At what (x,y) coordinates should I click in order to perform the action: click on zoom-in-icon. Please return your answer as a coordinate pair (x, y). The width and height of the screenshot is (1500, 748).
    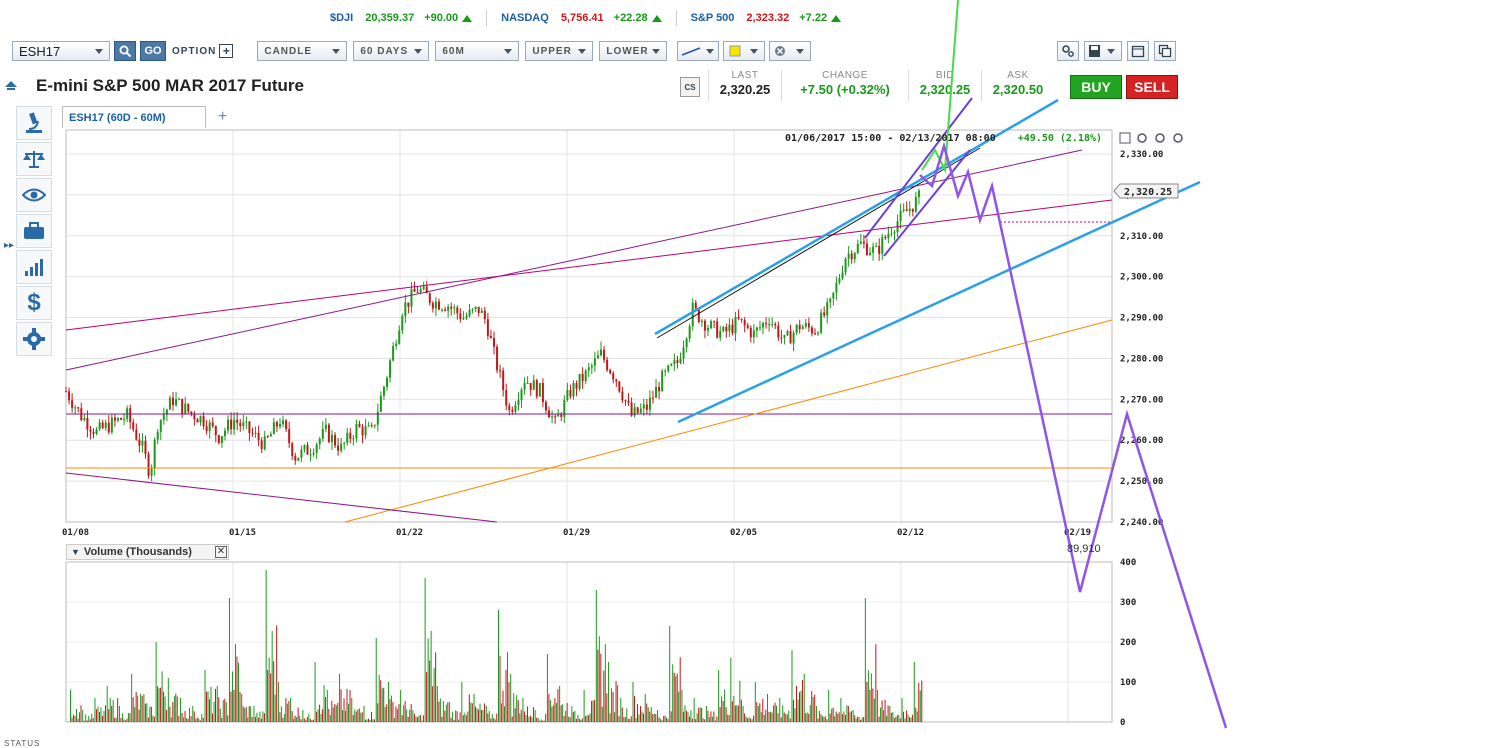
    Looking at the image, I should click on (1178, 138).